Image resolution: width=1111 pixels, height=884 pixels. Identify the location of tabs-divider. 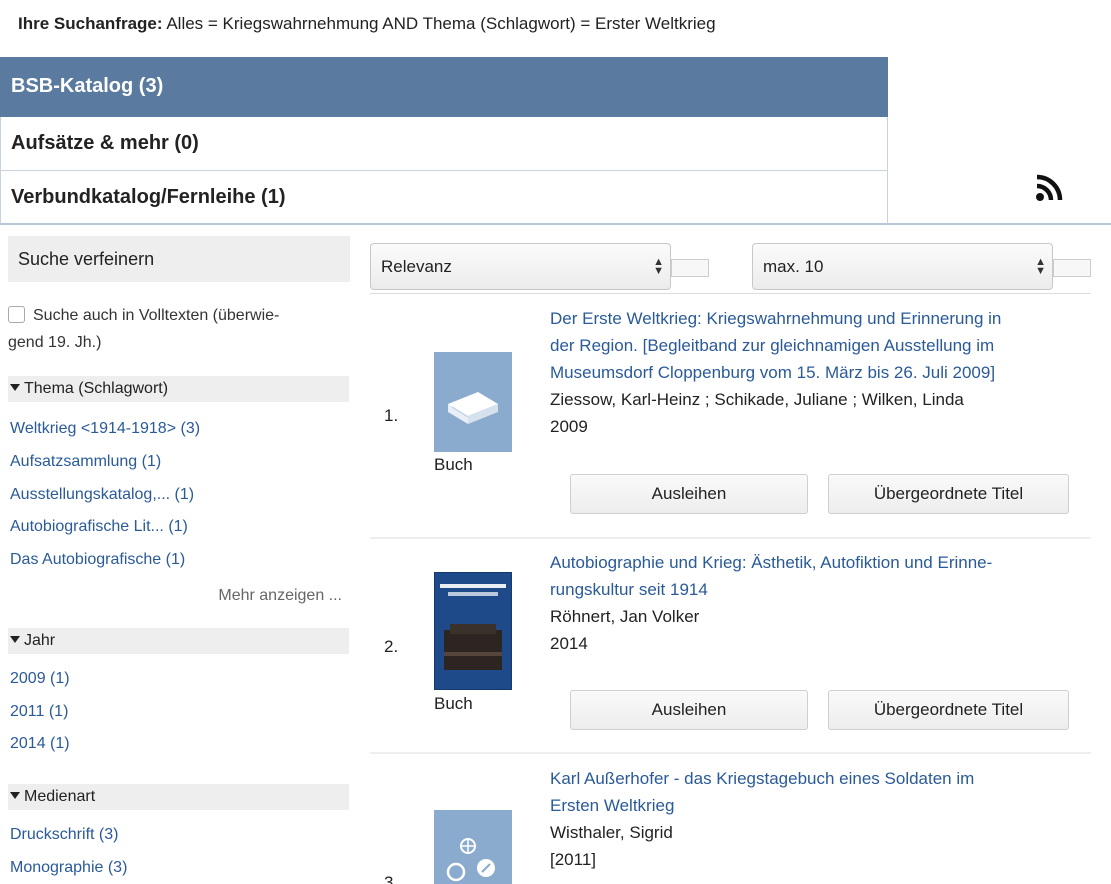
(555, 224).